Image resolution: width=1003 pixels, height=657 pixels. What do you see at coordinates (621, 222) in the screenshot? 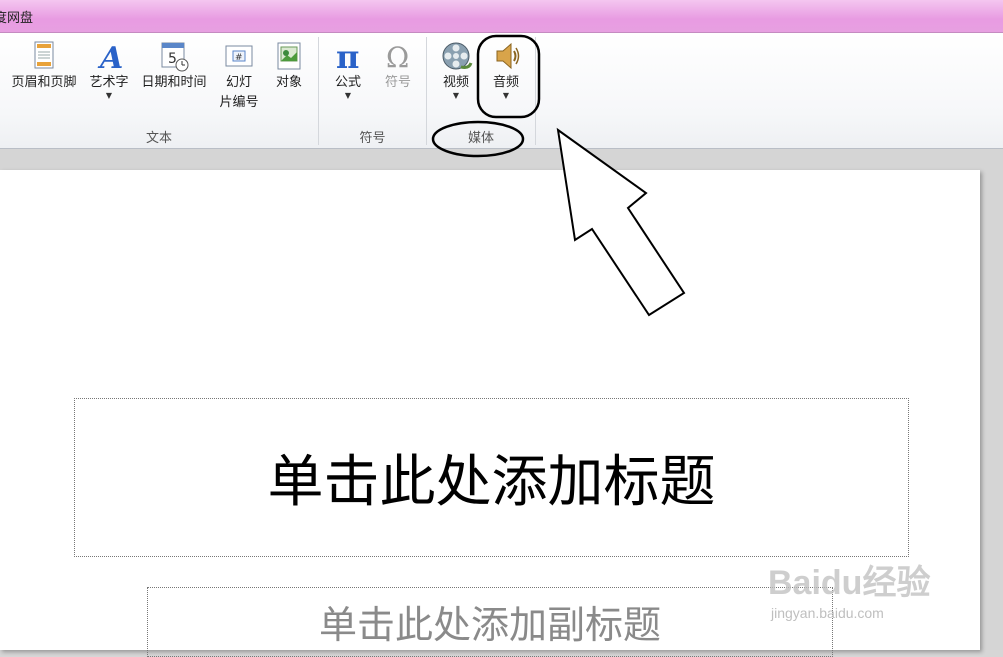
I see `pointer-arrow-icon` at bounding box center [621, 222].